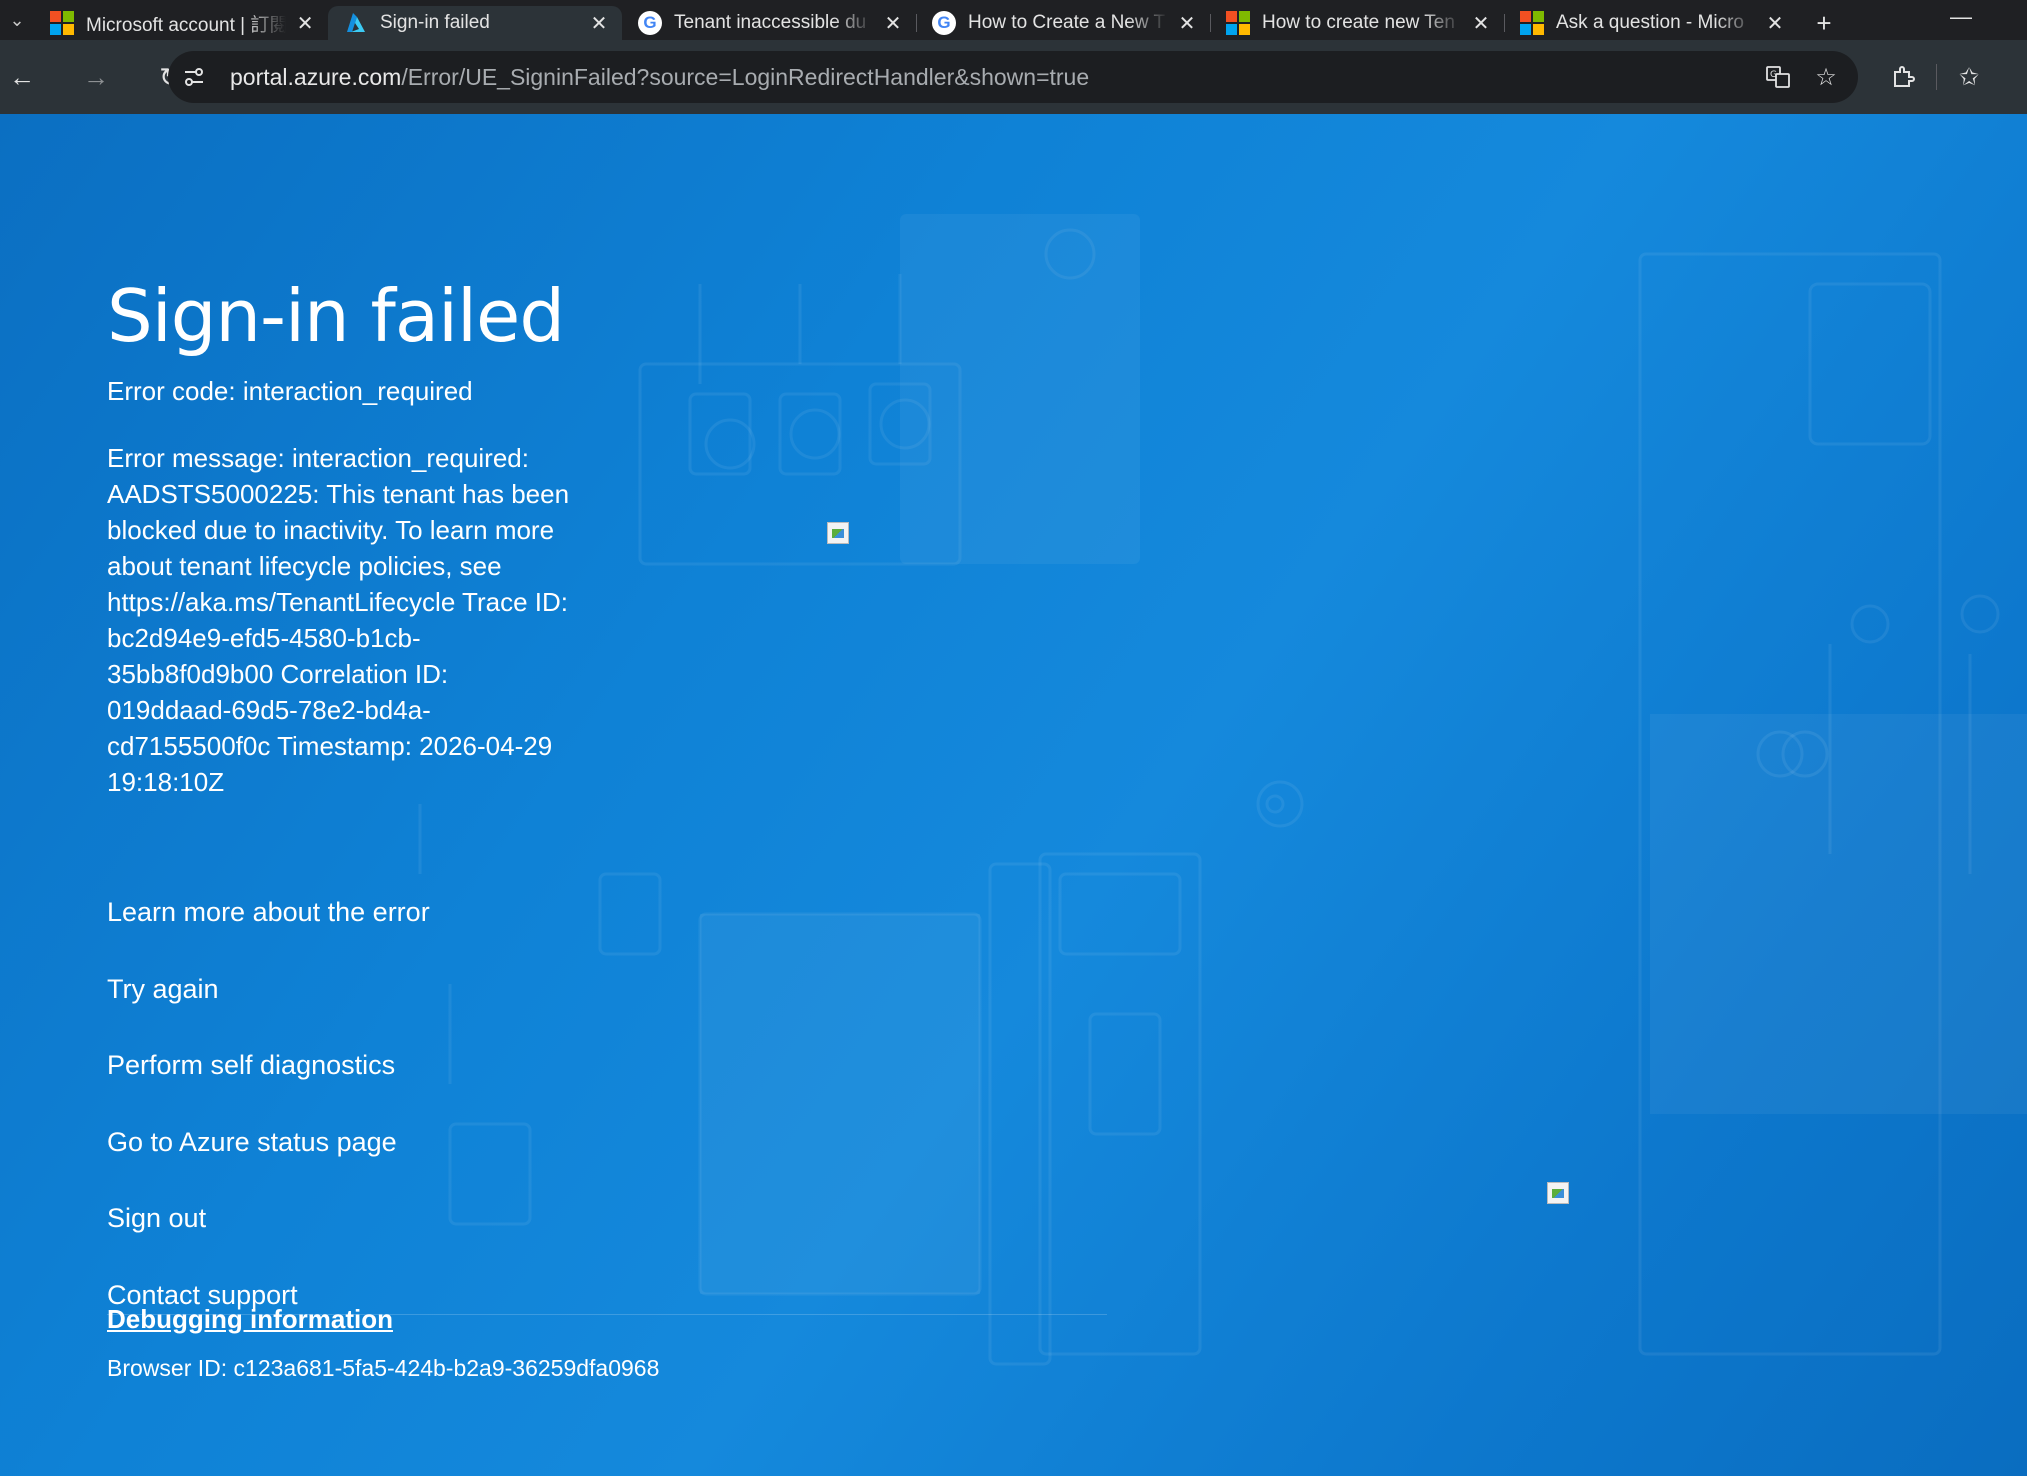 This screenshot has width=2027, height=1476. What do you see at coordinates (22, 77) in the screenshot?
I see `back-arrow-icon: ←` at bounding box center [22, 77].